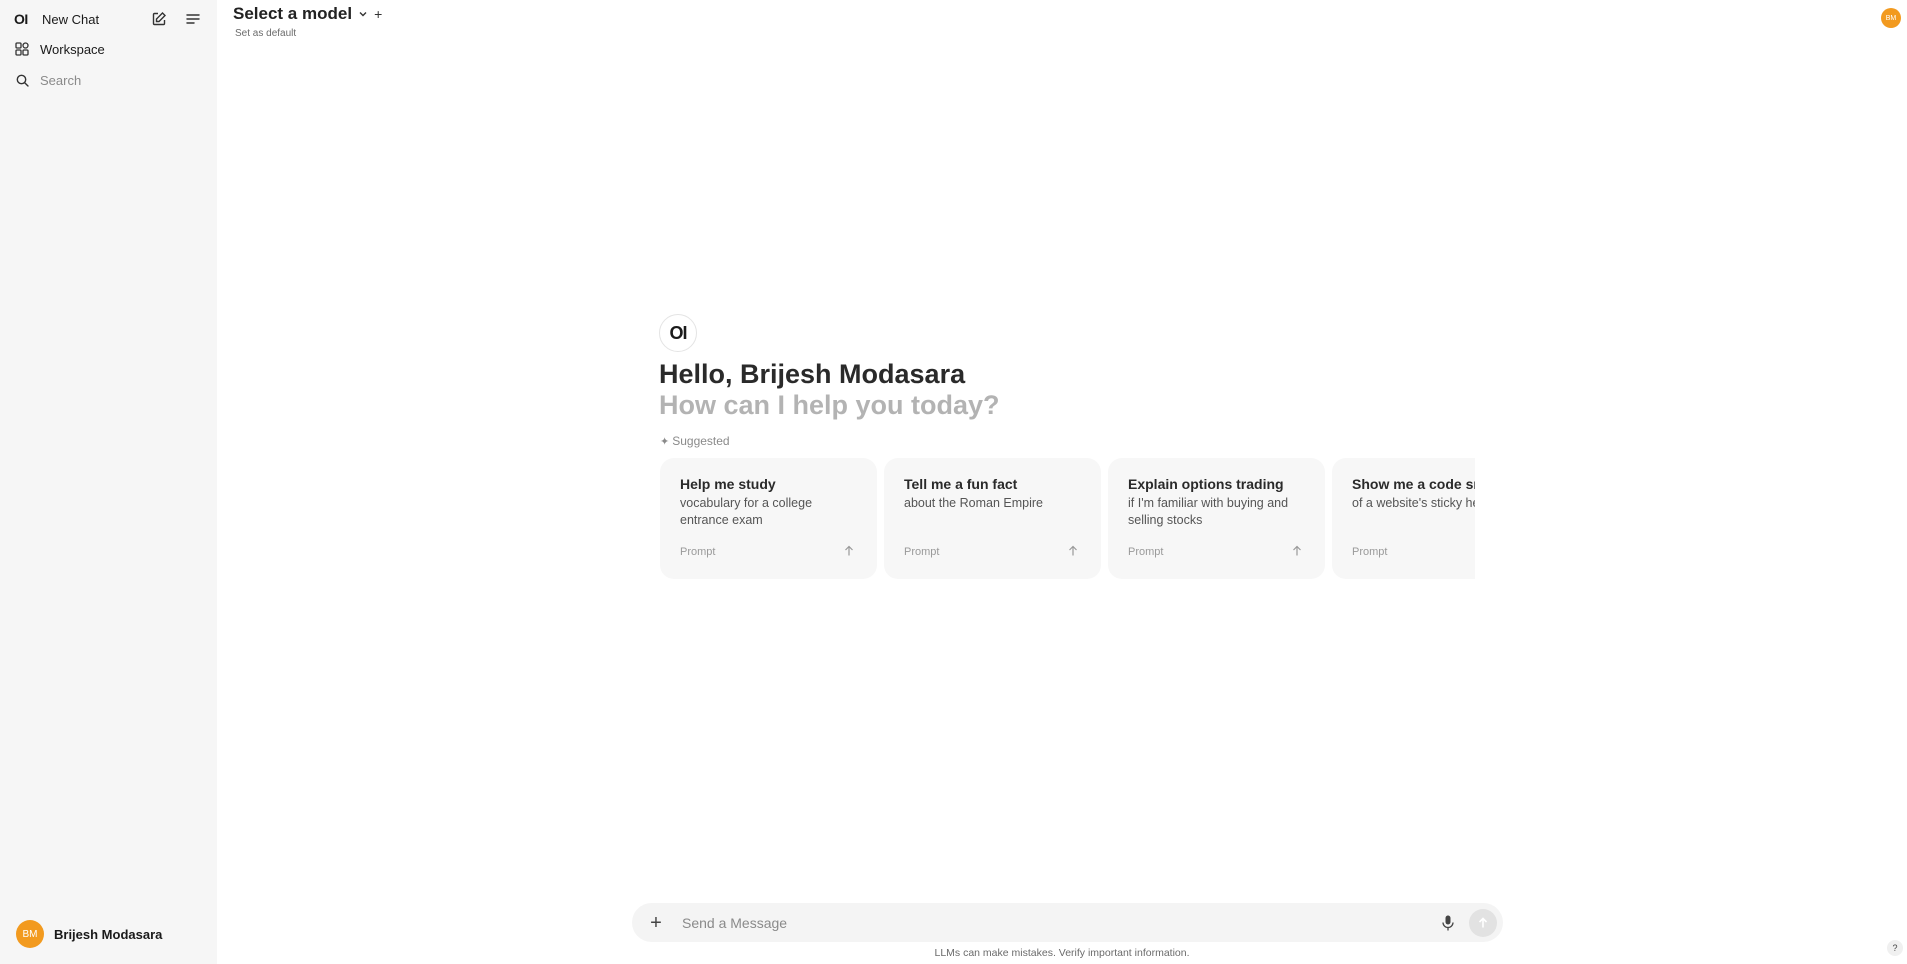 Image resolution: width=1907 pixels, height=964 pixels. I want to click on sidebar-item-workspace: Workspace, so click(59, 49).